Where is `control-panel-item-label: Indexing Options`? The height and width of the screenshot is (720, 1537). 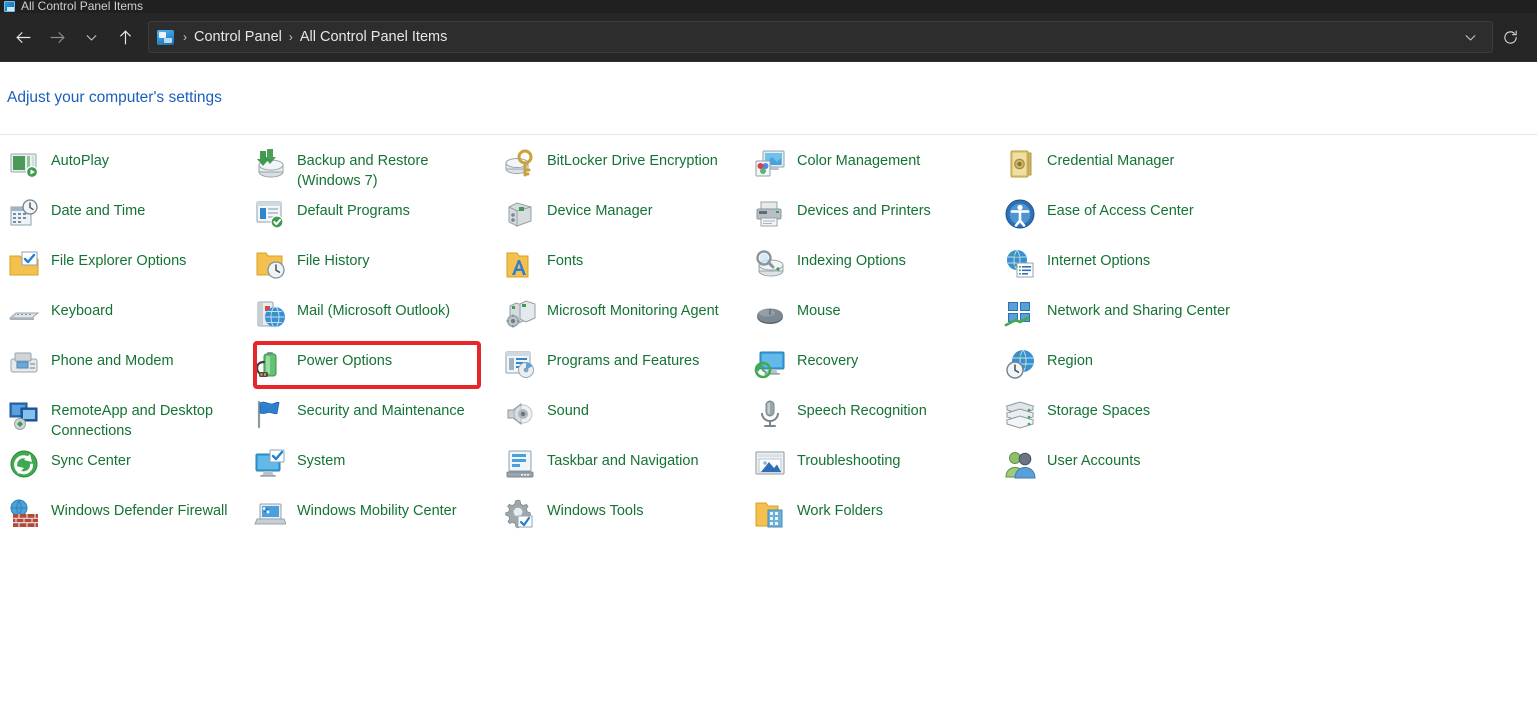 control-panel-item-label: Indexing Options is located at coordinates (851, 261).